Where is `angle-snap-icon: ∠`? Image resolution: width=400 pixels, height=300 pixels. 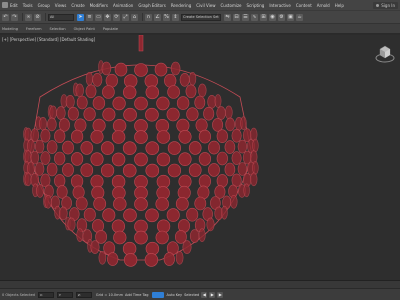 angle-snap-icon: ∠ is located at coordinates (157, 17).